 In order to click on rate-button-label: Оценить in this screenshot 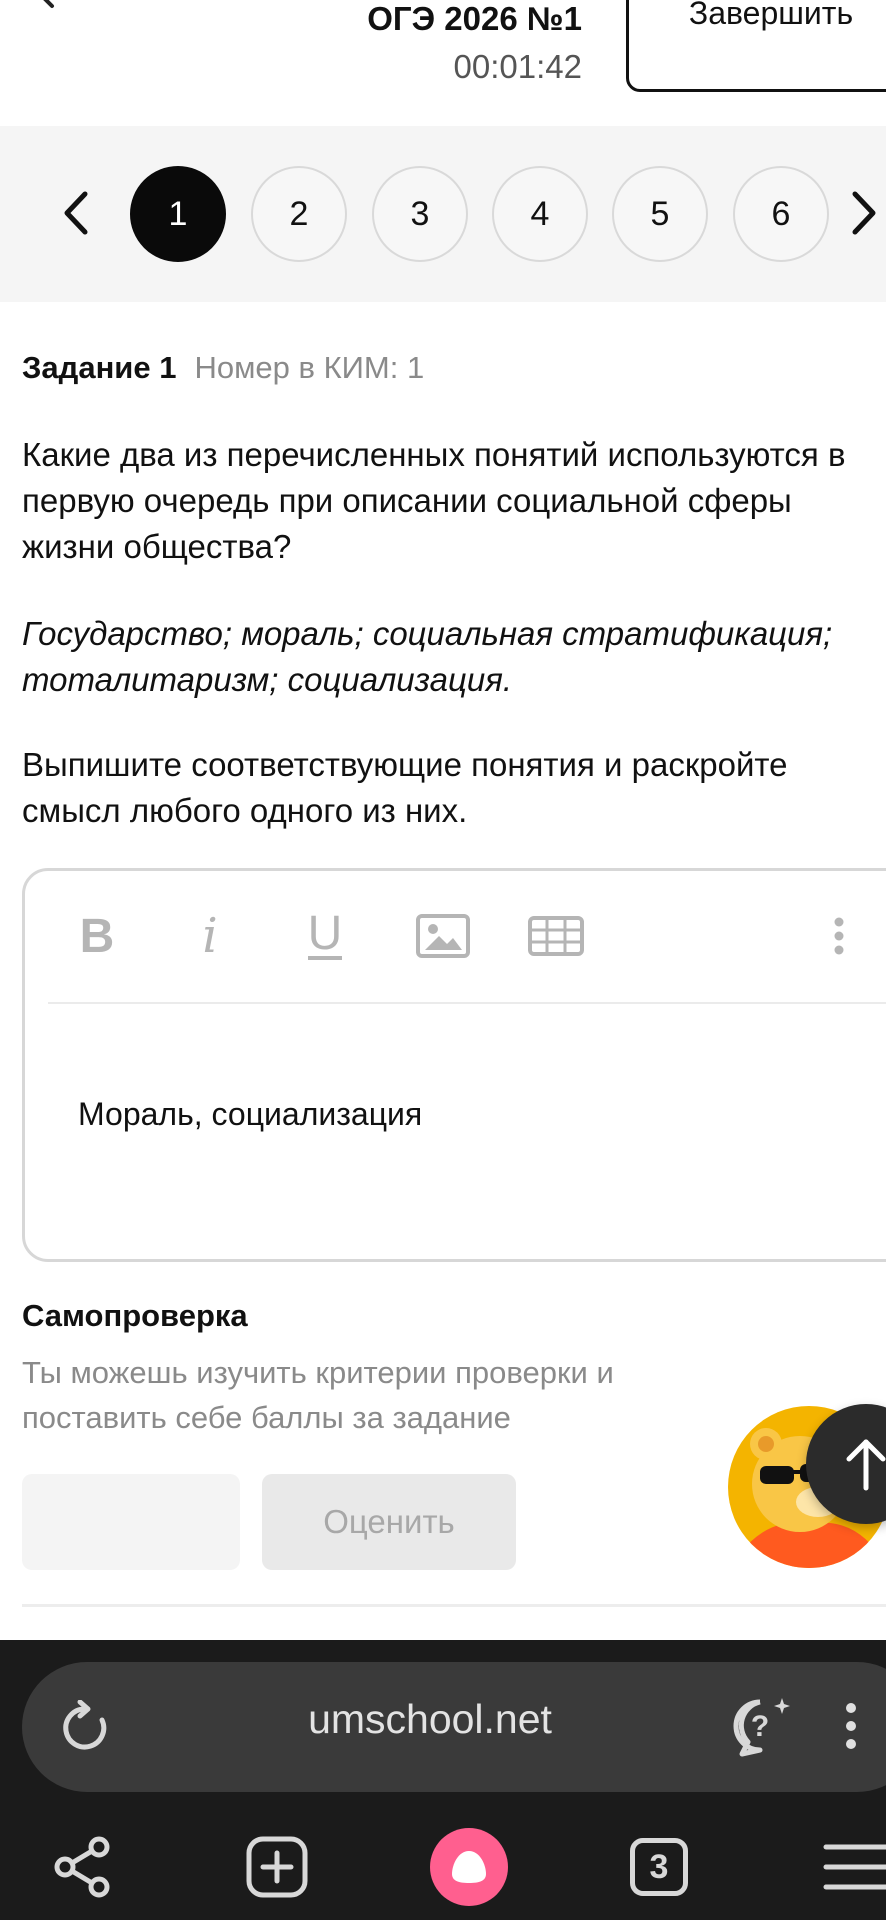, I will do `click(389, 1521)`.